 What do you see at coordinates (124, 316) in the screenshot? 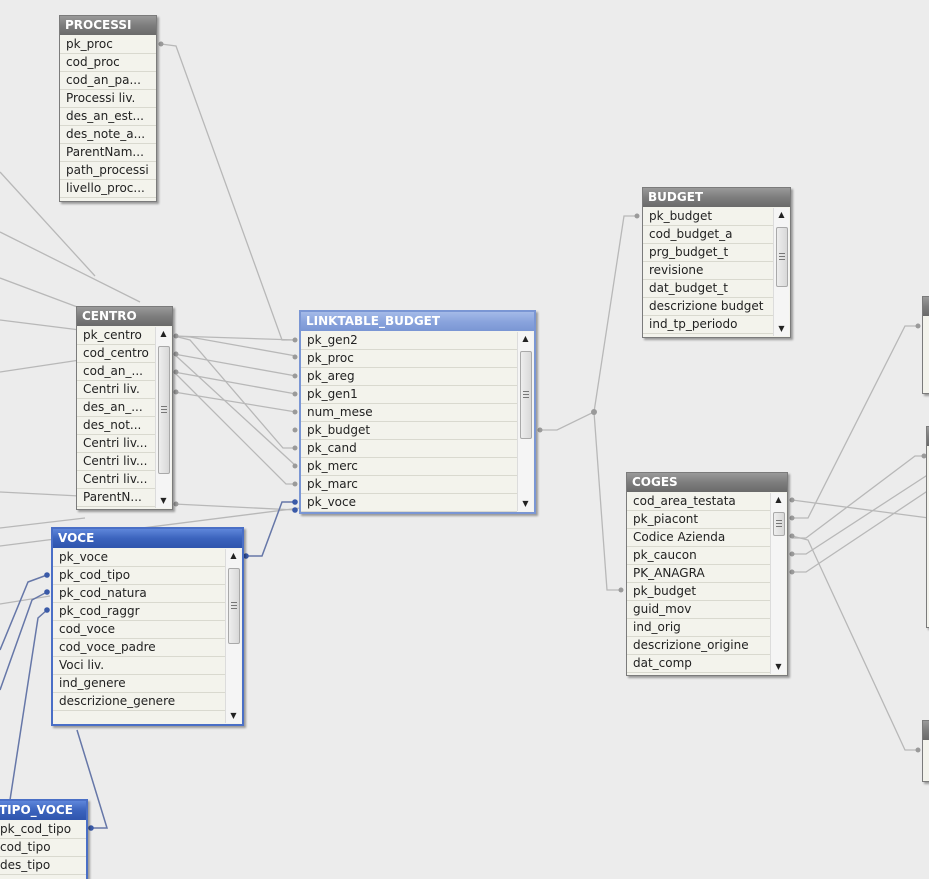
I see `table-title: CENTRO` at bounding box center [124, 316].